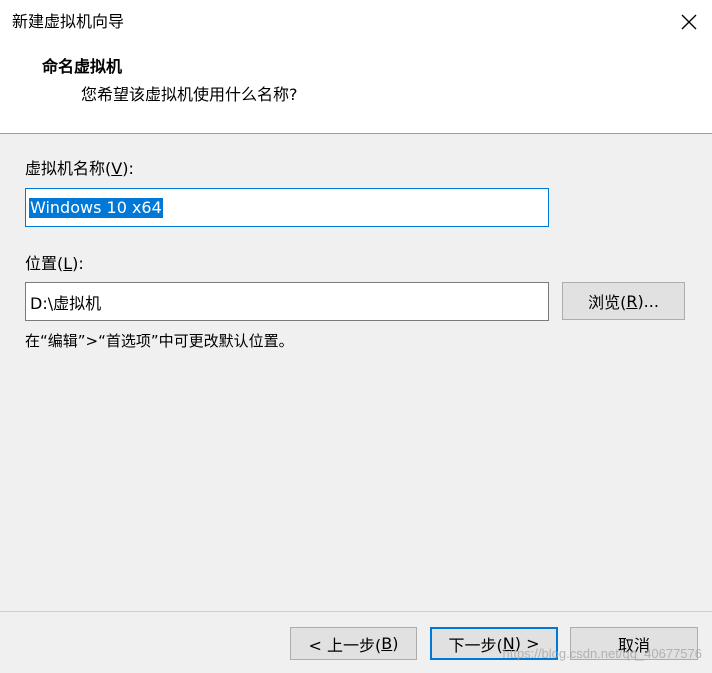 The width and height of the screenshot is (712, 673). I want to click on window-title: 新建虚拟机向导, so click(68, 21).